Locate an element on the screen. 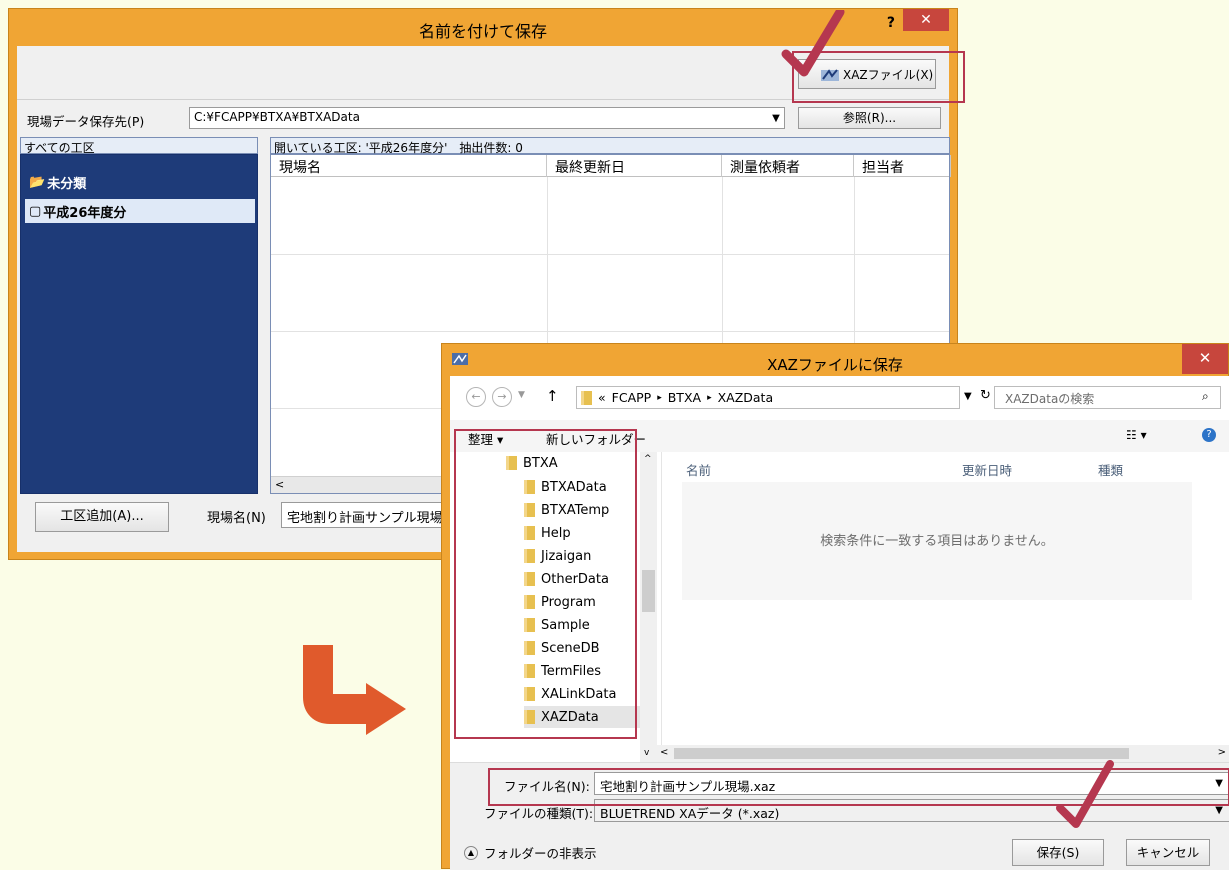 Image resolution: width=1229 pixels, height=870 pixels. help-icon: ? is located at coordinates (1209, 435).